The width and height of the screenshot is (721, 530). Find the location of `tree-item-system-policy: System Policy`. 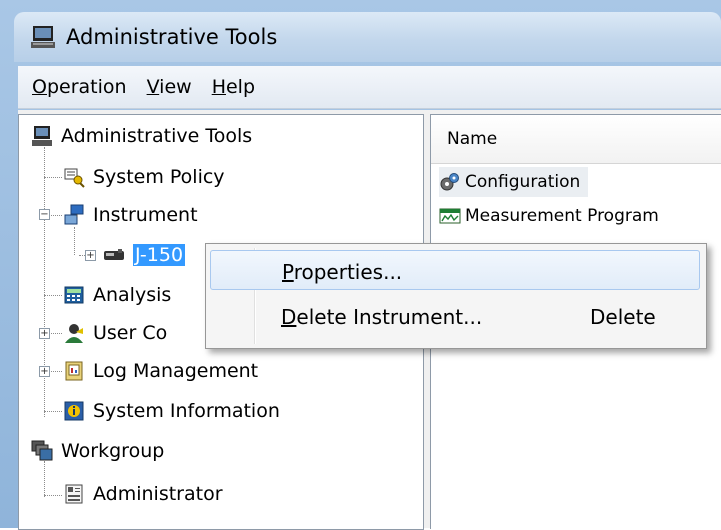

tree-item-system-policy: System Policy is located at coordinates (144, 177).